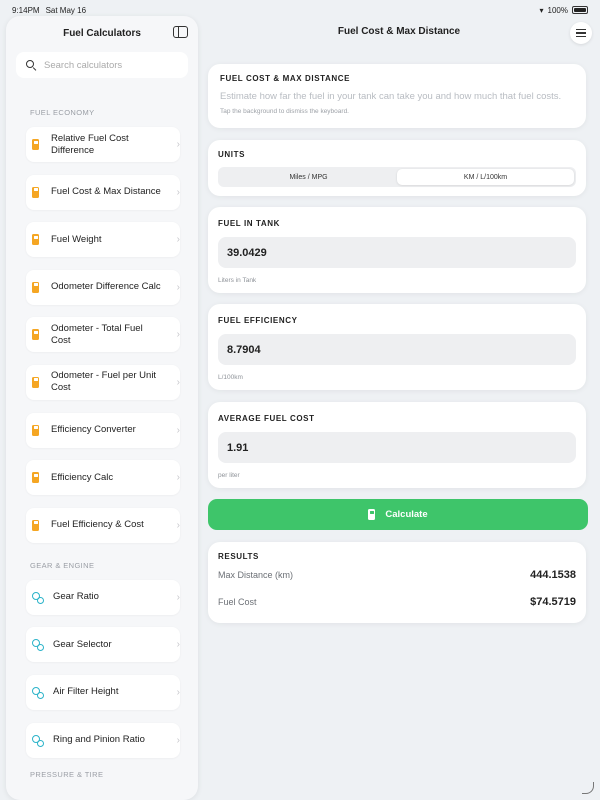  What do you see at coordinates (106, 192) in the screenshot?
I see `sidebar-item-label: Fuel Cost & Max Distance` at bounding box center [106, 192].